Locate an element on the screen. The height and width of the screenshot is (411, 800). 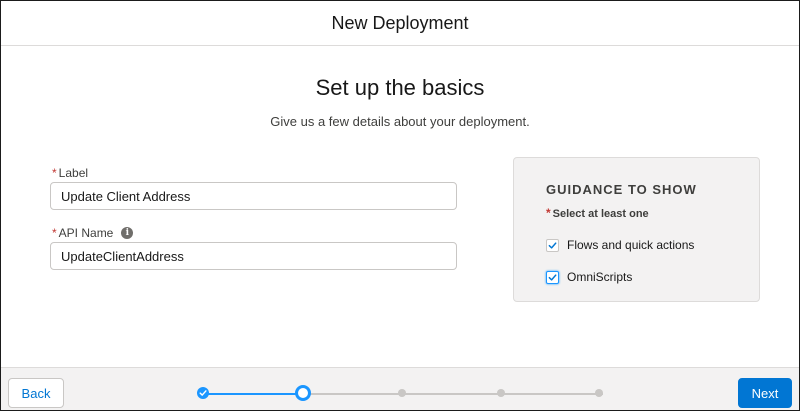
api-name-field-label: * API Name i is located at coordinates (93, 233).